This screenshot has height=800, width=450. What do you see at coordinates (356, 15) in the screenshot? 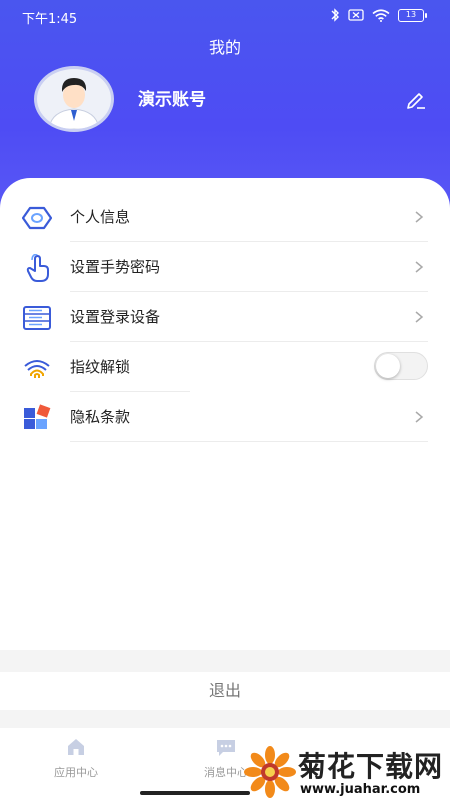
I see `no-sim-icon` at bounding box center [356, 15].